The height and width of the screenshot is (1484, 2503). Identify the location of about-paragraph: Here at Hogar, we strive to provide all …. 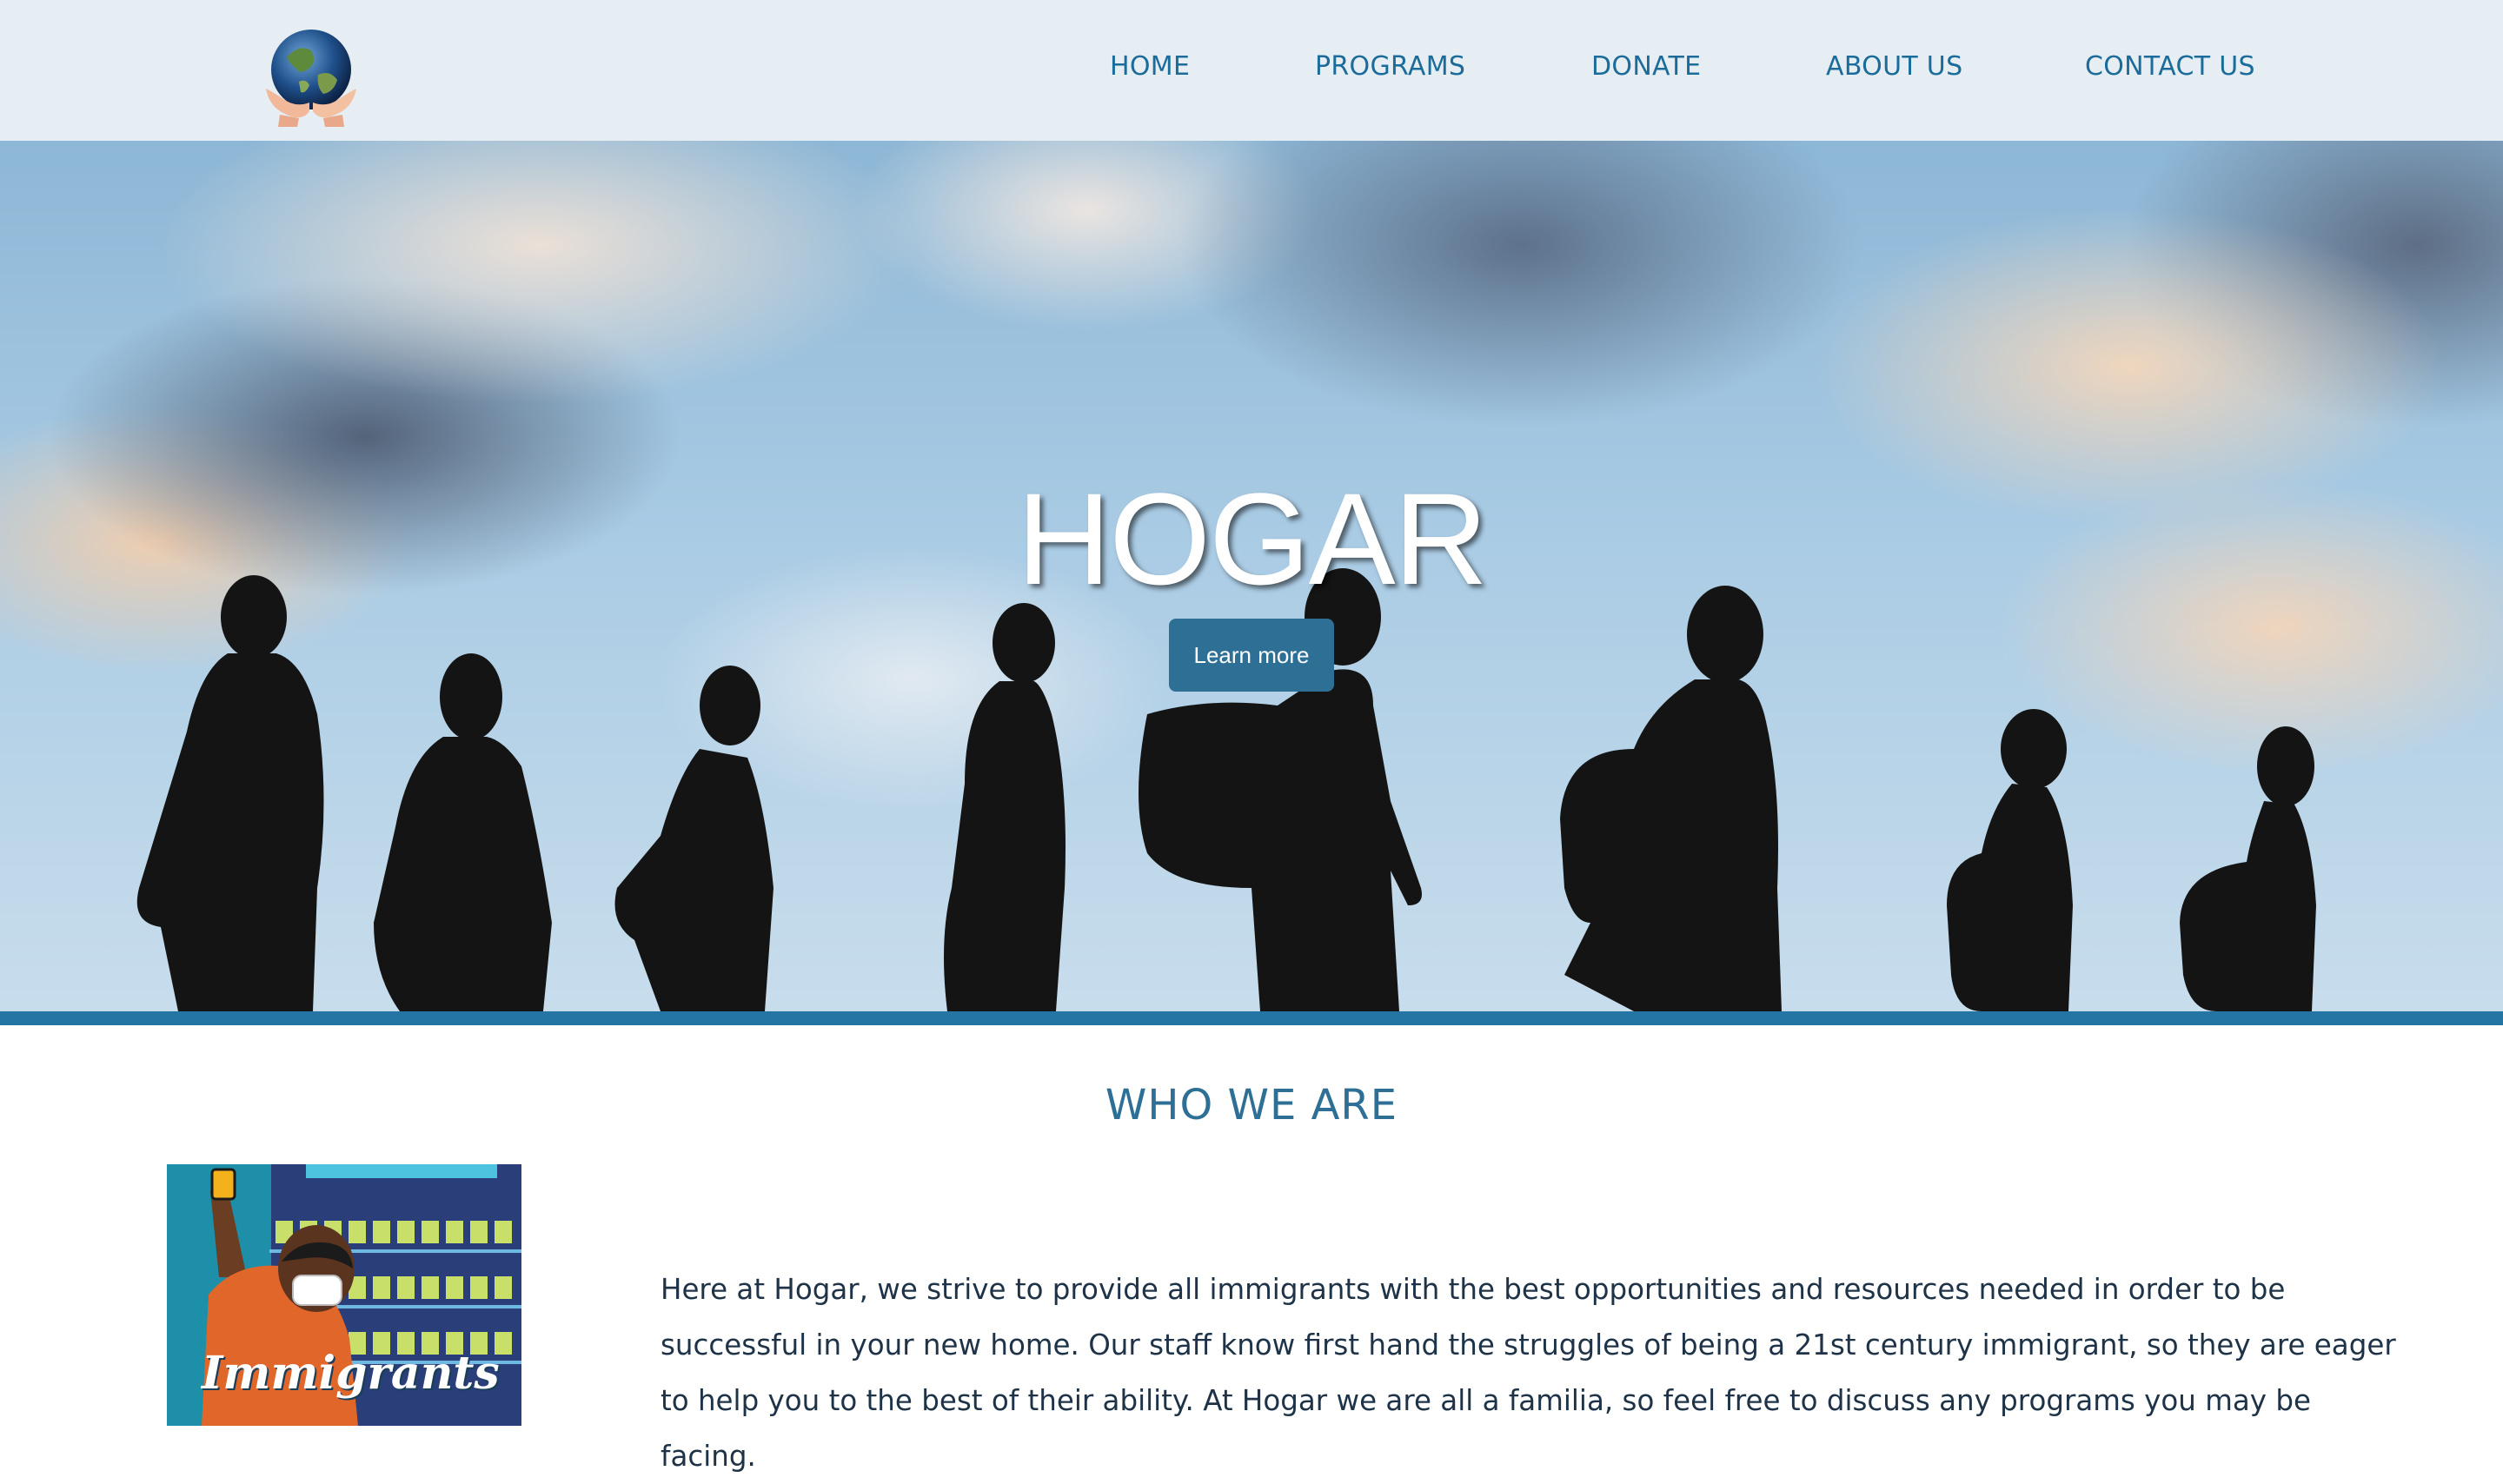
(1528, 1373).